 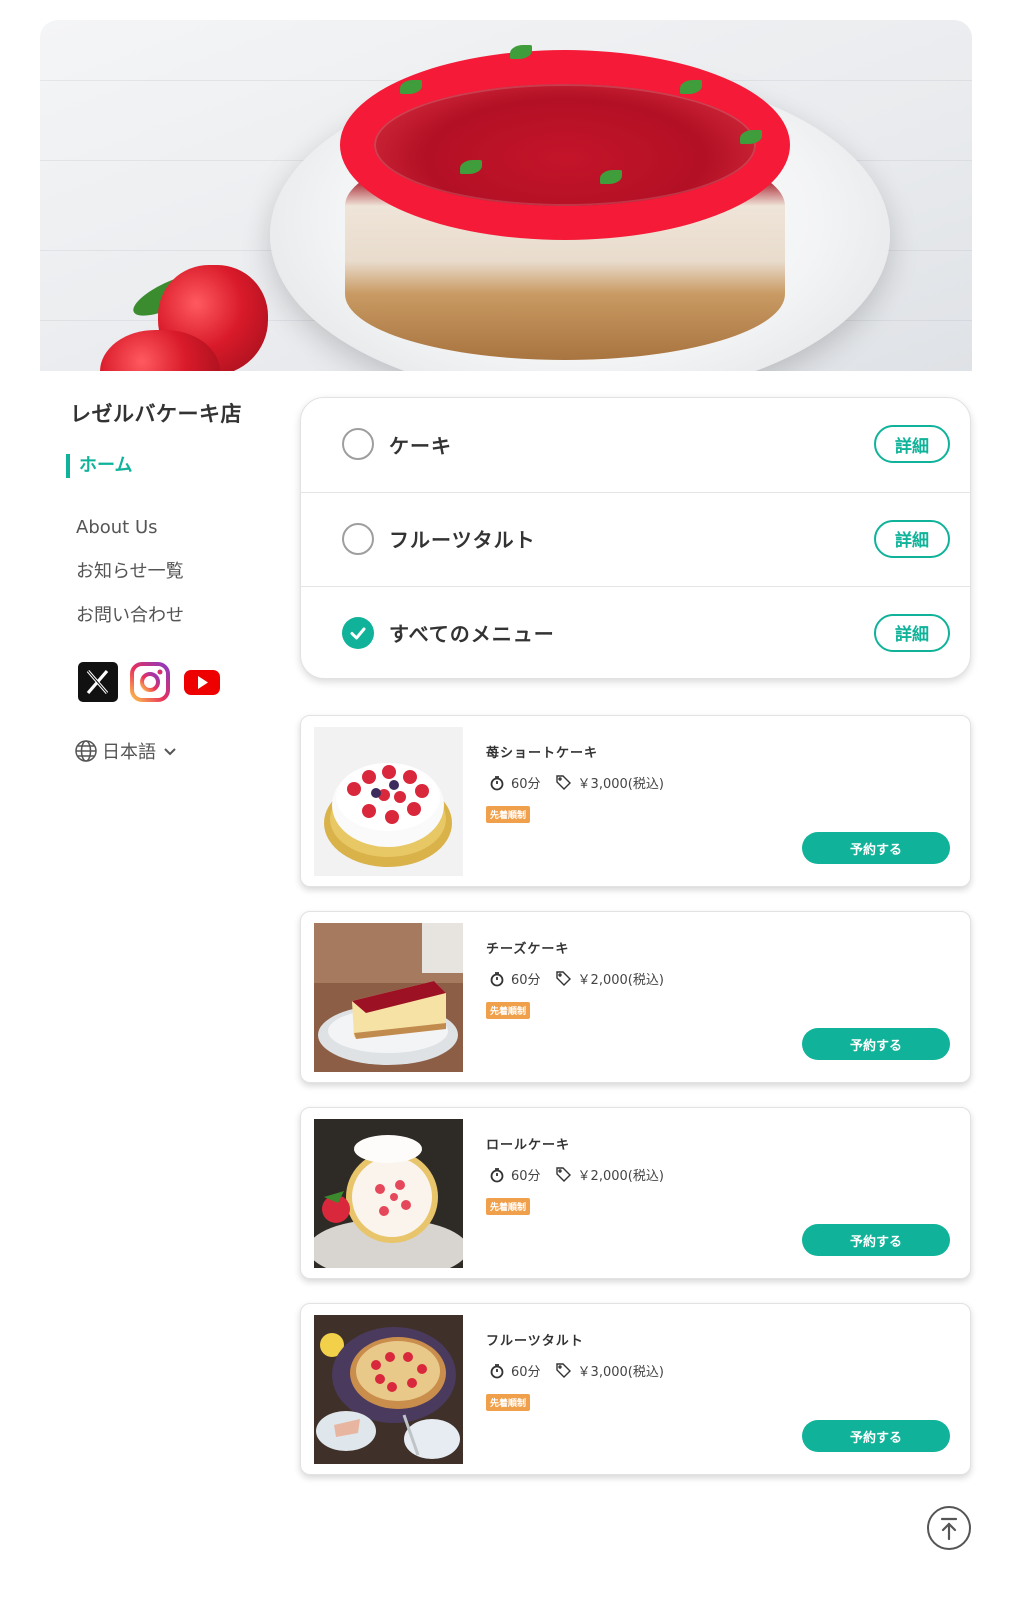 I want to click on x-icon, so click(x=98, y=682).